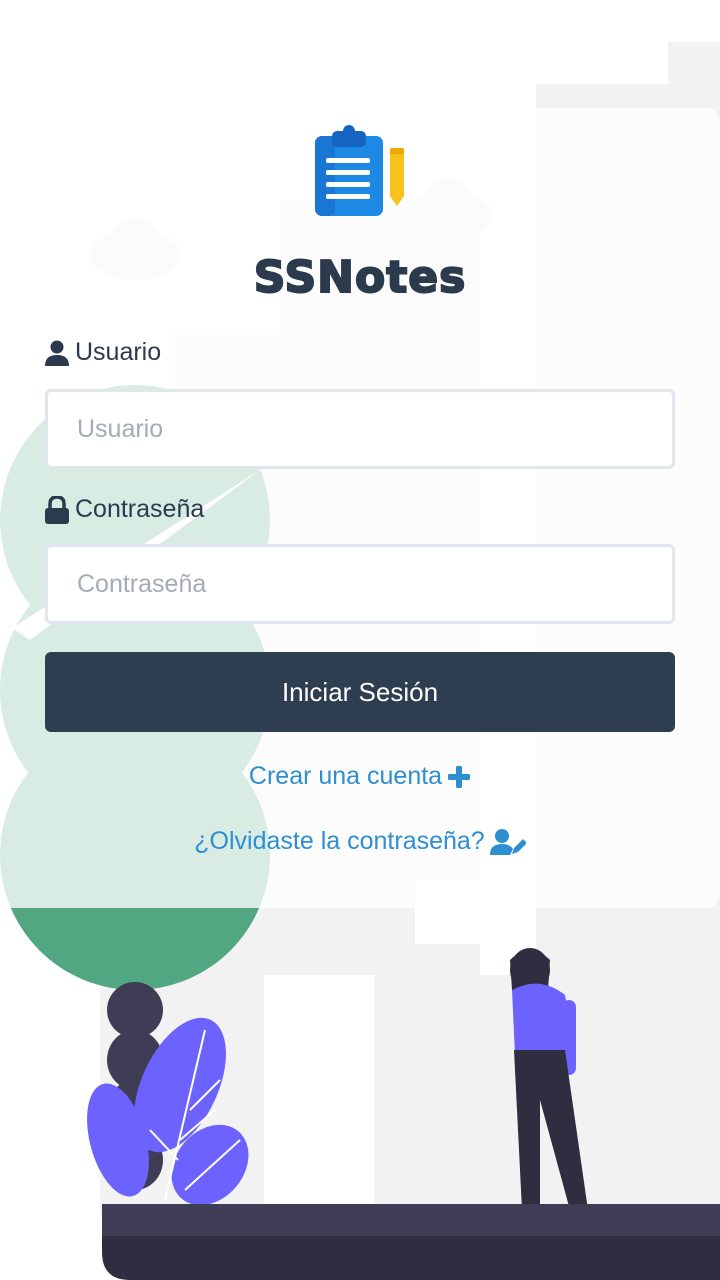 The image size is (720, 1280). I want to click on user-edit-icon, so click(507, 841).